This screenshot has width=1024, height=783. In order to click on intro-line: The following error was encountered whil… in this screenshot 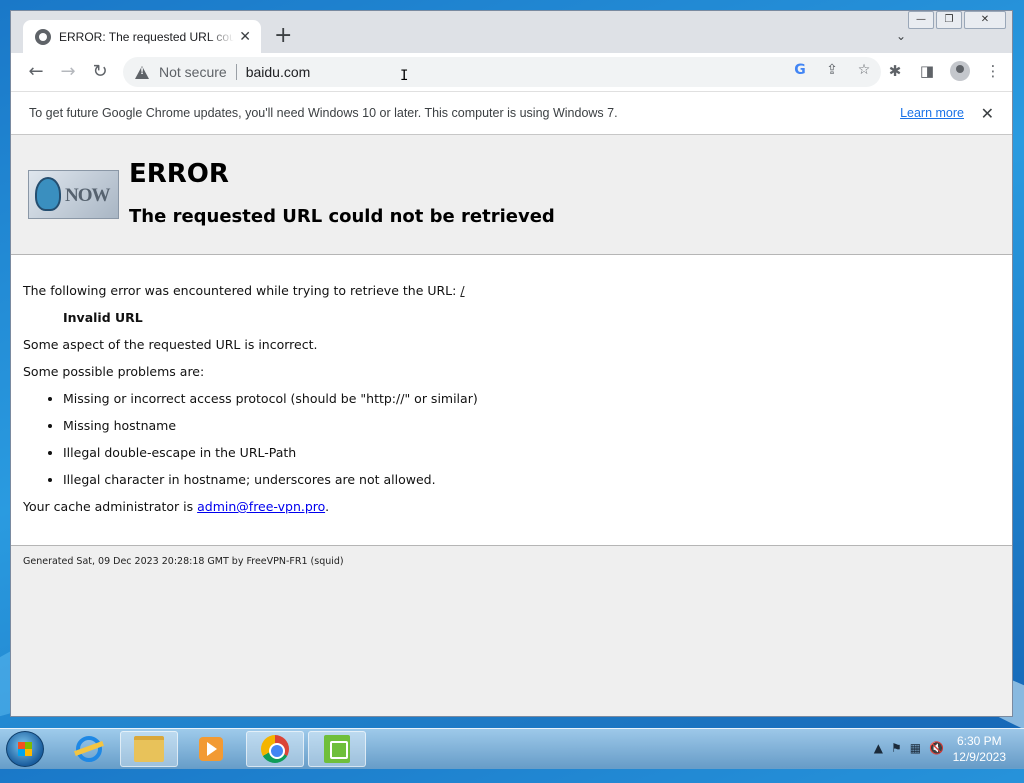, I will do `click(503, 290)`.